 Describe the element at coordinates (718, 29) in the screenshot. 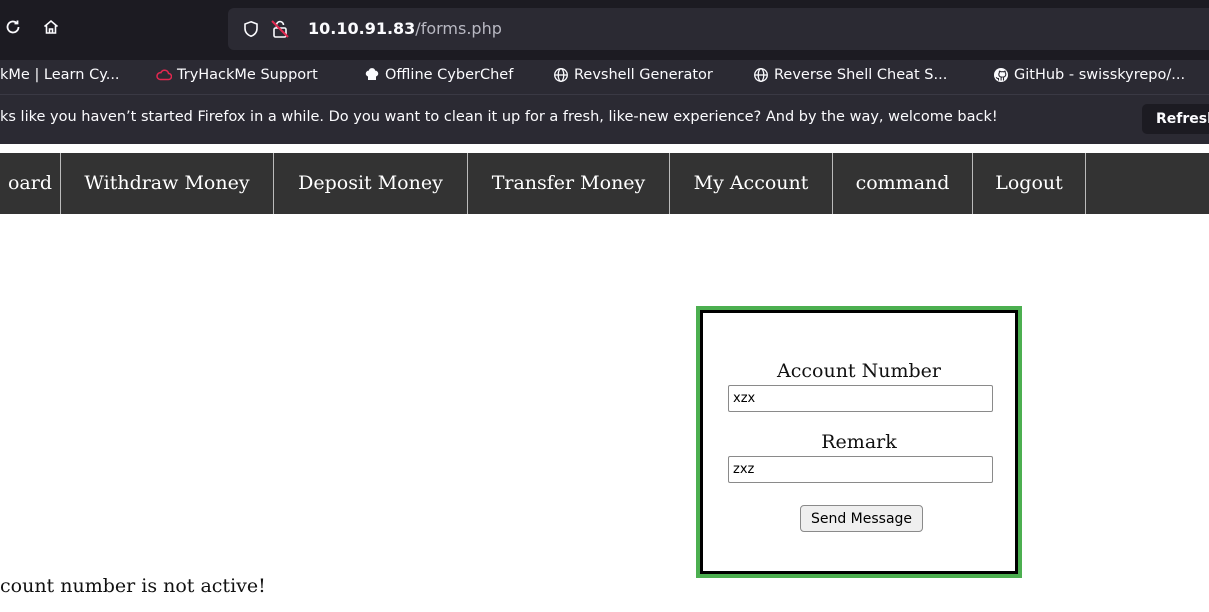

I see `address-bar: 10.10.91.83/forms.php` at that location.